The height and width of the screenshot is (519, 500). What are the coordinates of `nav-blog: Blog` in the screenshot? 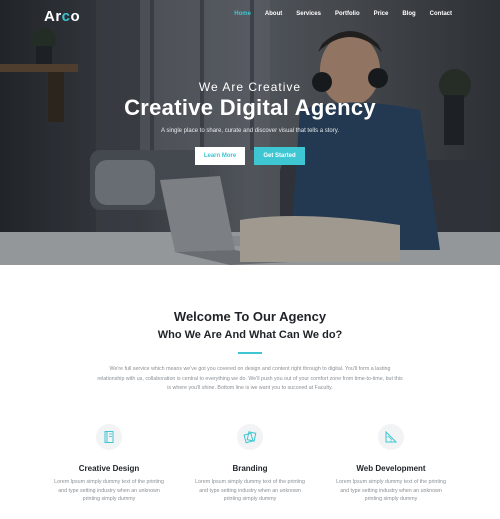 It's located at (408, 14).